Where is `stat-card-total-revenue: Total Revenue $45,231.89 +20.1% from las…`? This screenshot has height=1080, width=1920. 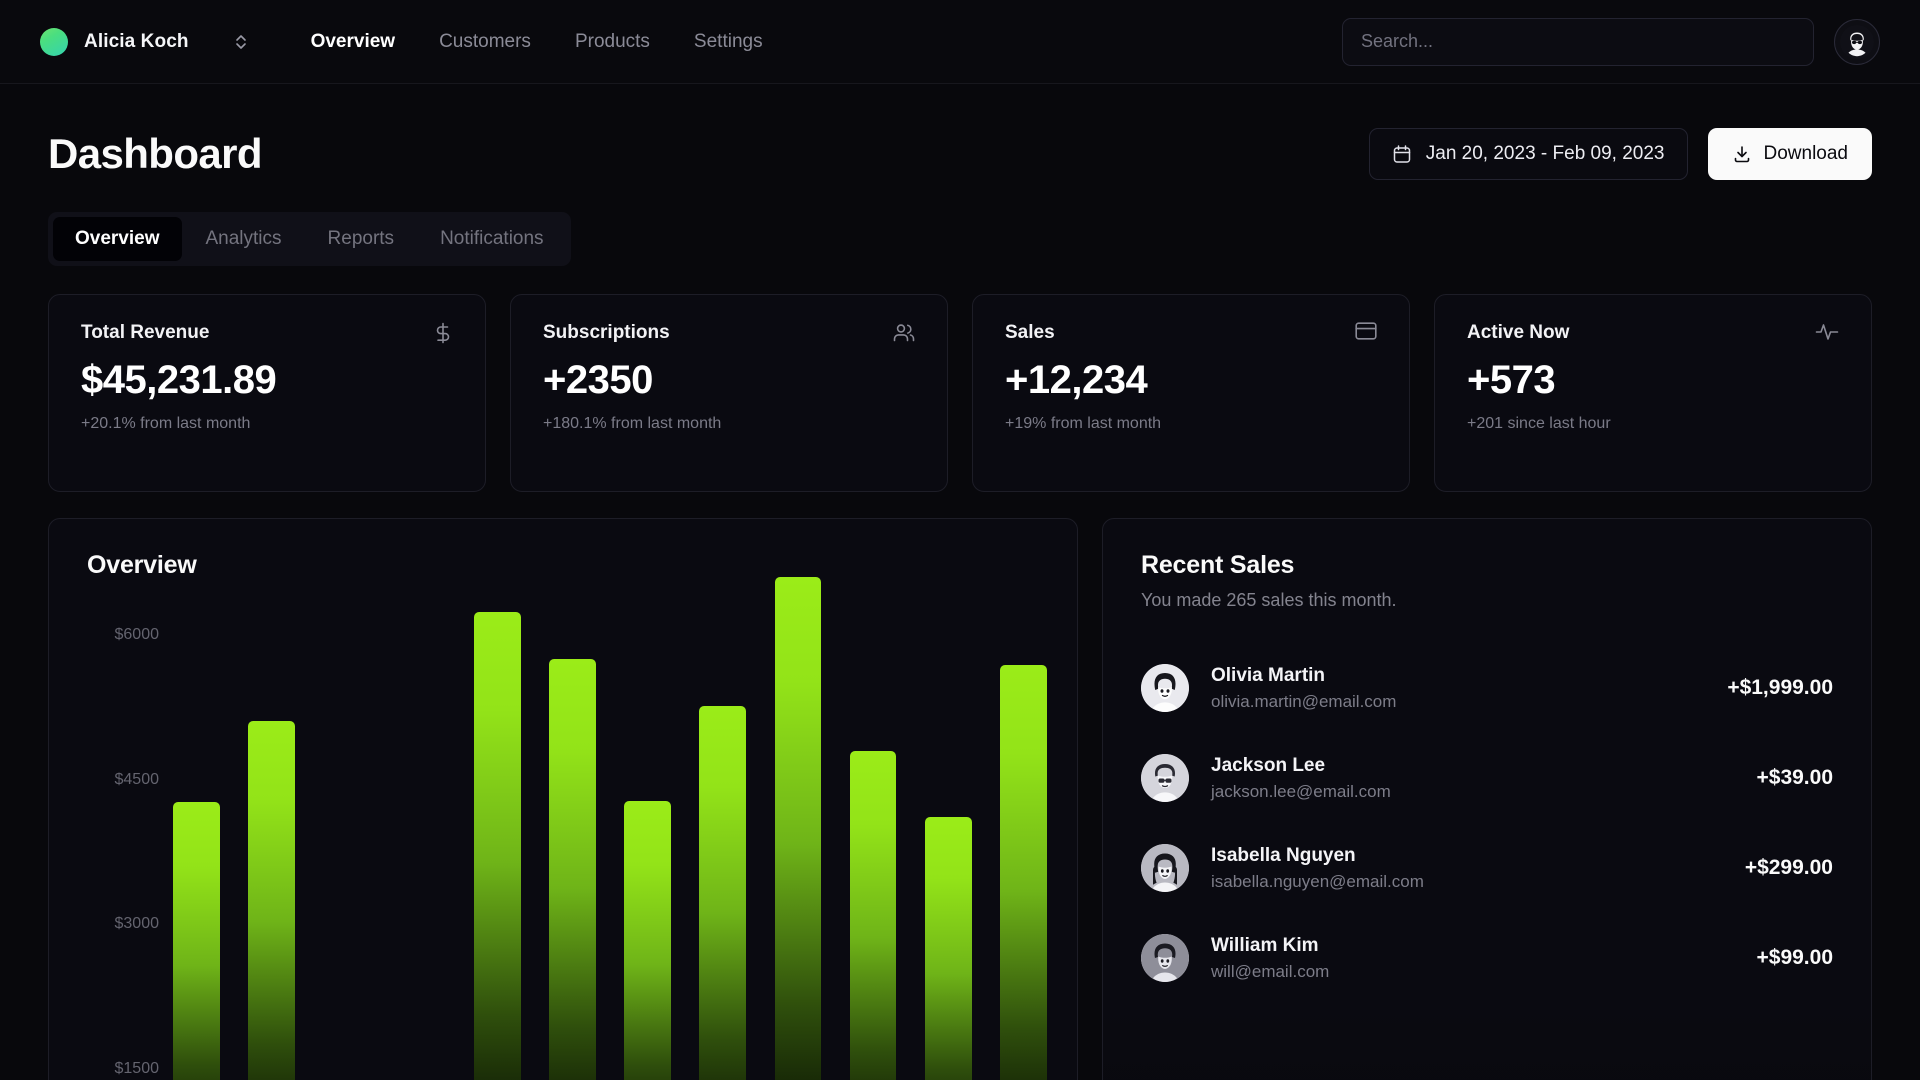
stat-card-total-revenue: Total Revenue $45,231.89 +20.1% from las… is located at coordinates (267, 393).